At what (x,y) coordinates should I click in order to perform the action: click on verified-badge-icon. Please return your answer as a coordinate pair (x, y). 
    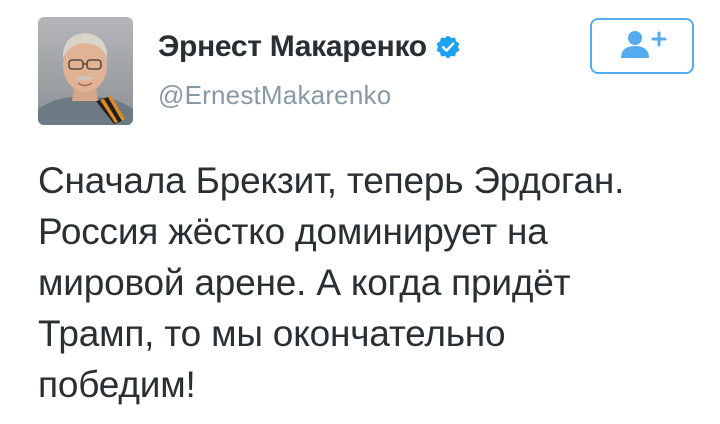
    Looking at the image, I should click on (448, 47).